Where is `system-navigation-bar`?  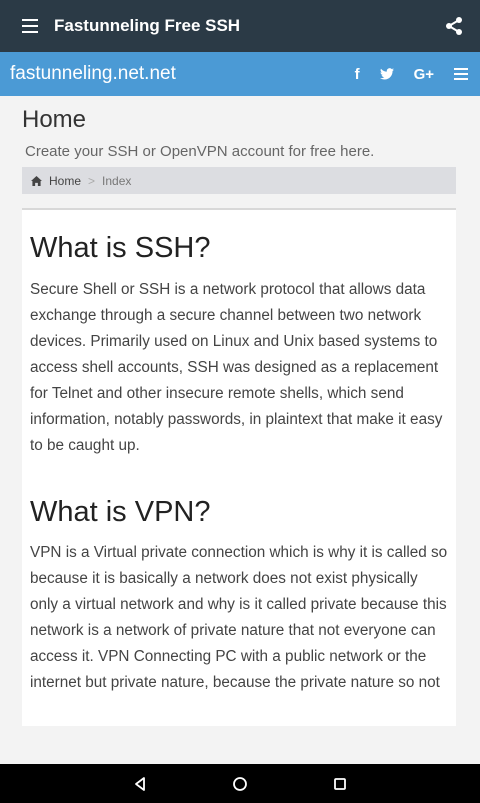
system-navigation-bar is located at coordinates (240, 783).